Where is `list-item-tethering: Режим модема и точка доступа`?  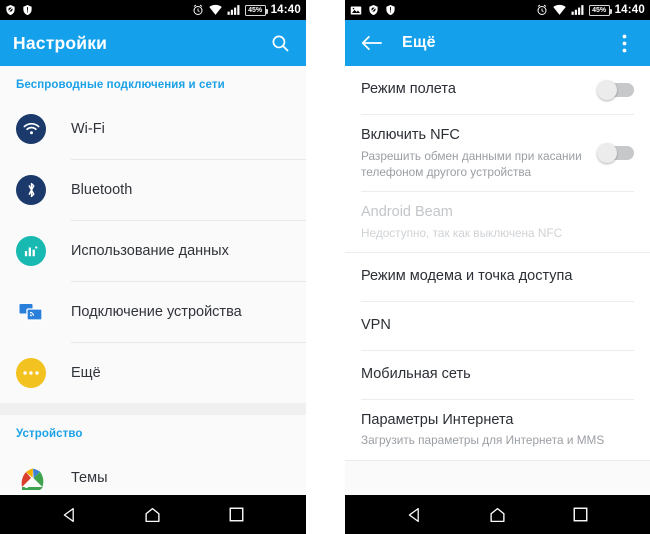
list-item-tethering: Режим модема и точка доступа is located at coordinates (497, 276).